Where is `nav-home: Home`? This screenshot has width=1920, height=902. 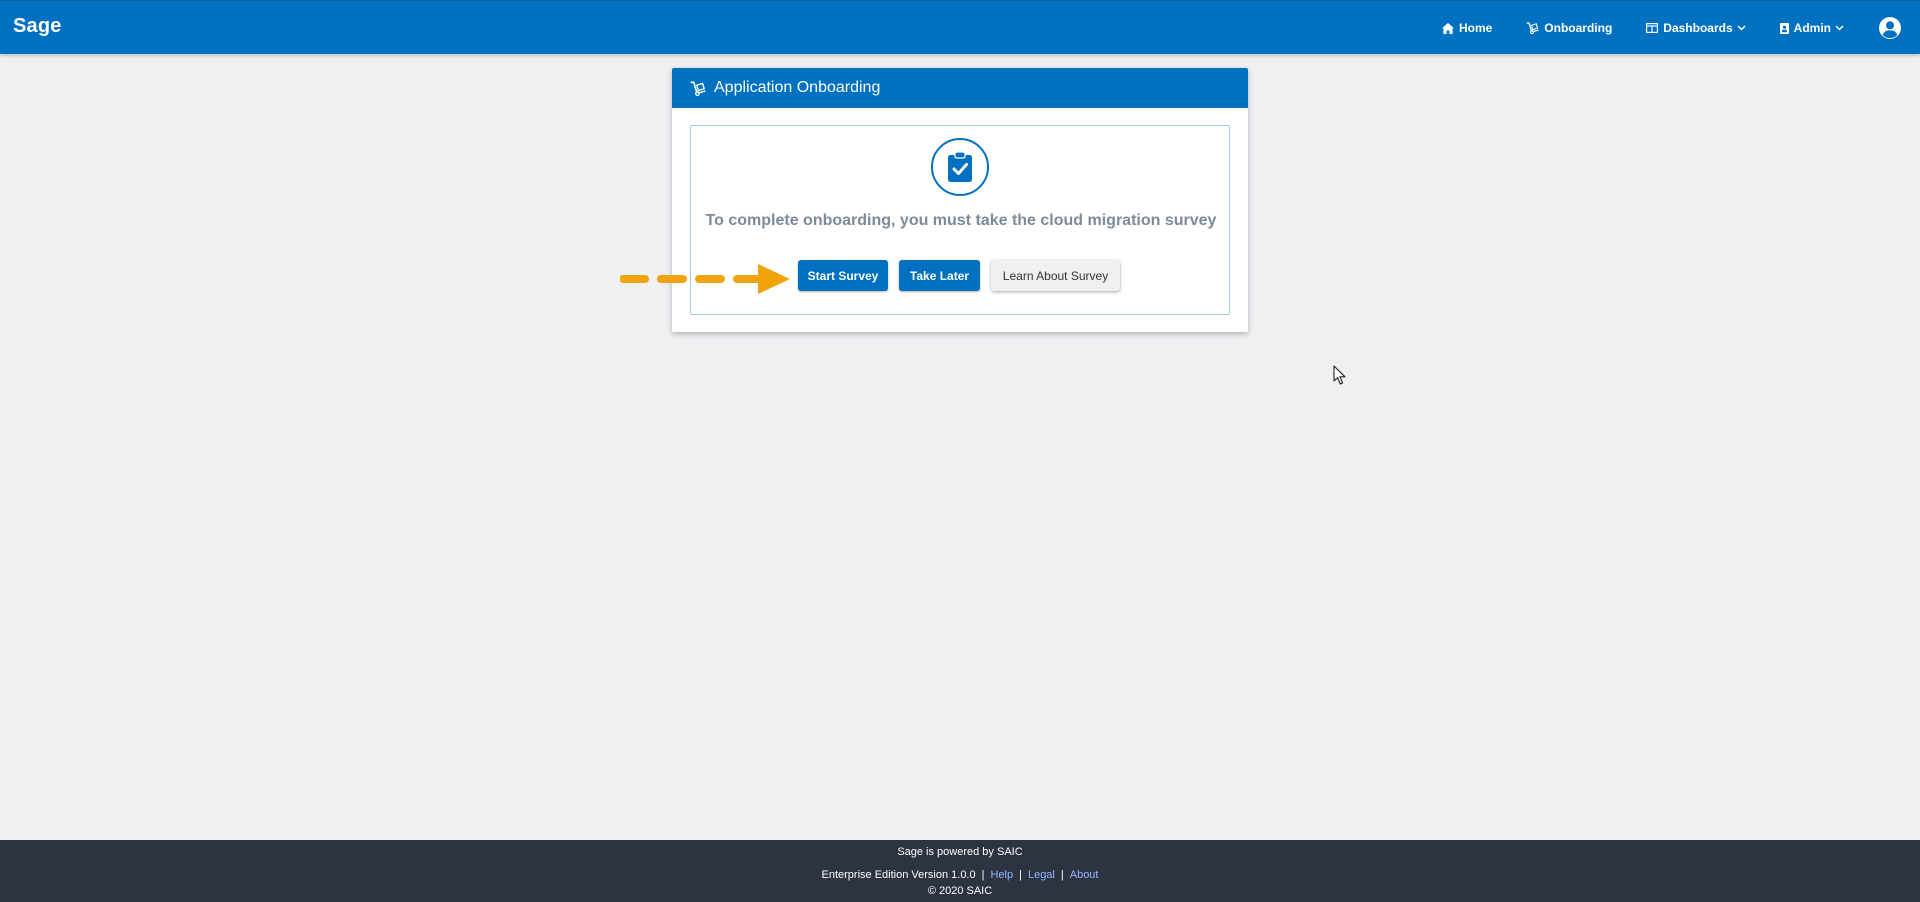
nav-home: Home is located at coordinates (1467, 28).